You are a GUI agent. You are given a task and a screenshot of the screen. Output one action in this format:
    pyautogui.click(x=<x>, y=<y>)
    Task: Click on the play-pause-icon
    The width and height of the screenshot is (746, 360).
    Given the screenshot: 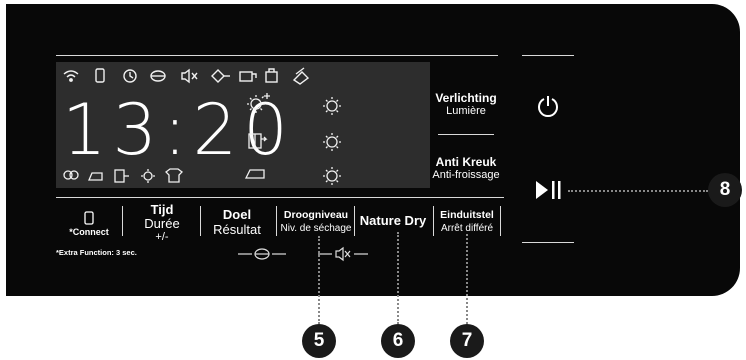 What is the action you would take?
    pyautogui.click(x=548, y=190)
    